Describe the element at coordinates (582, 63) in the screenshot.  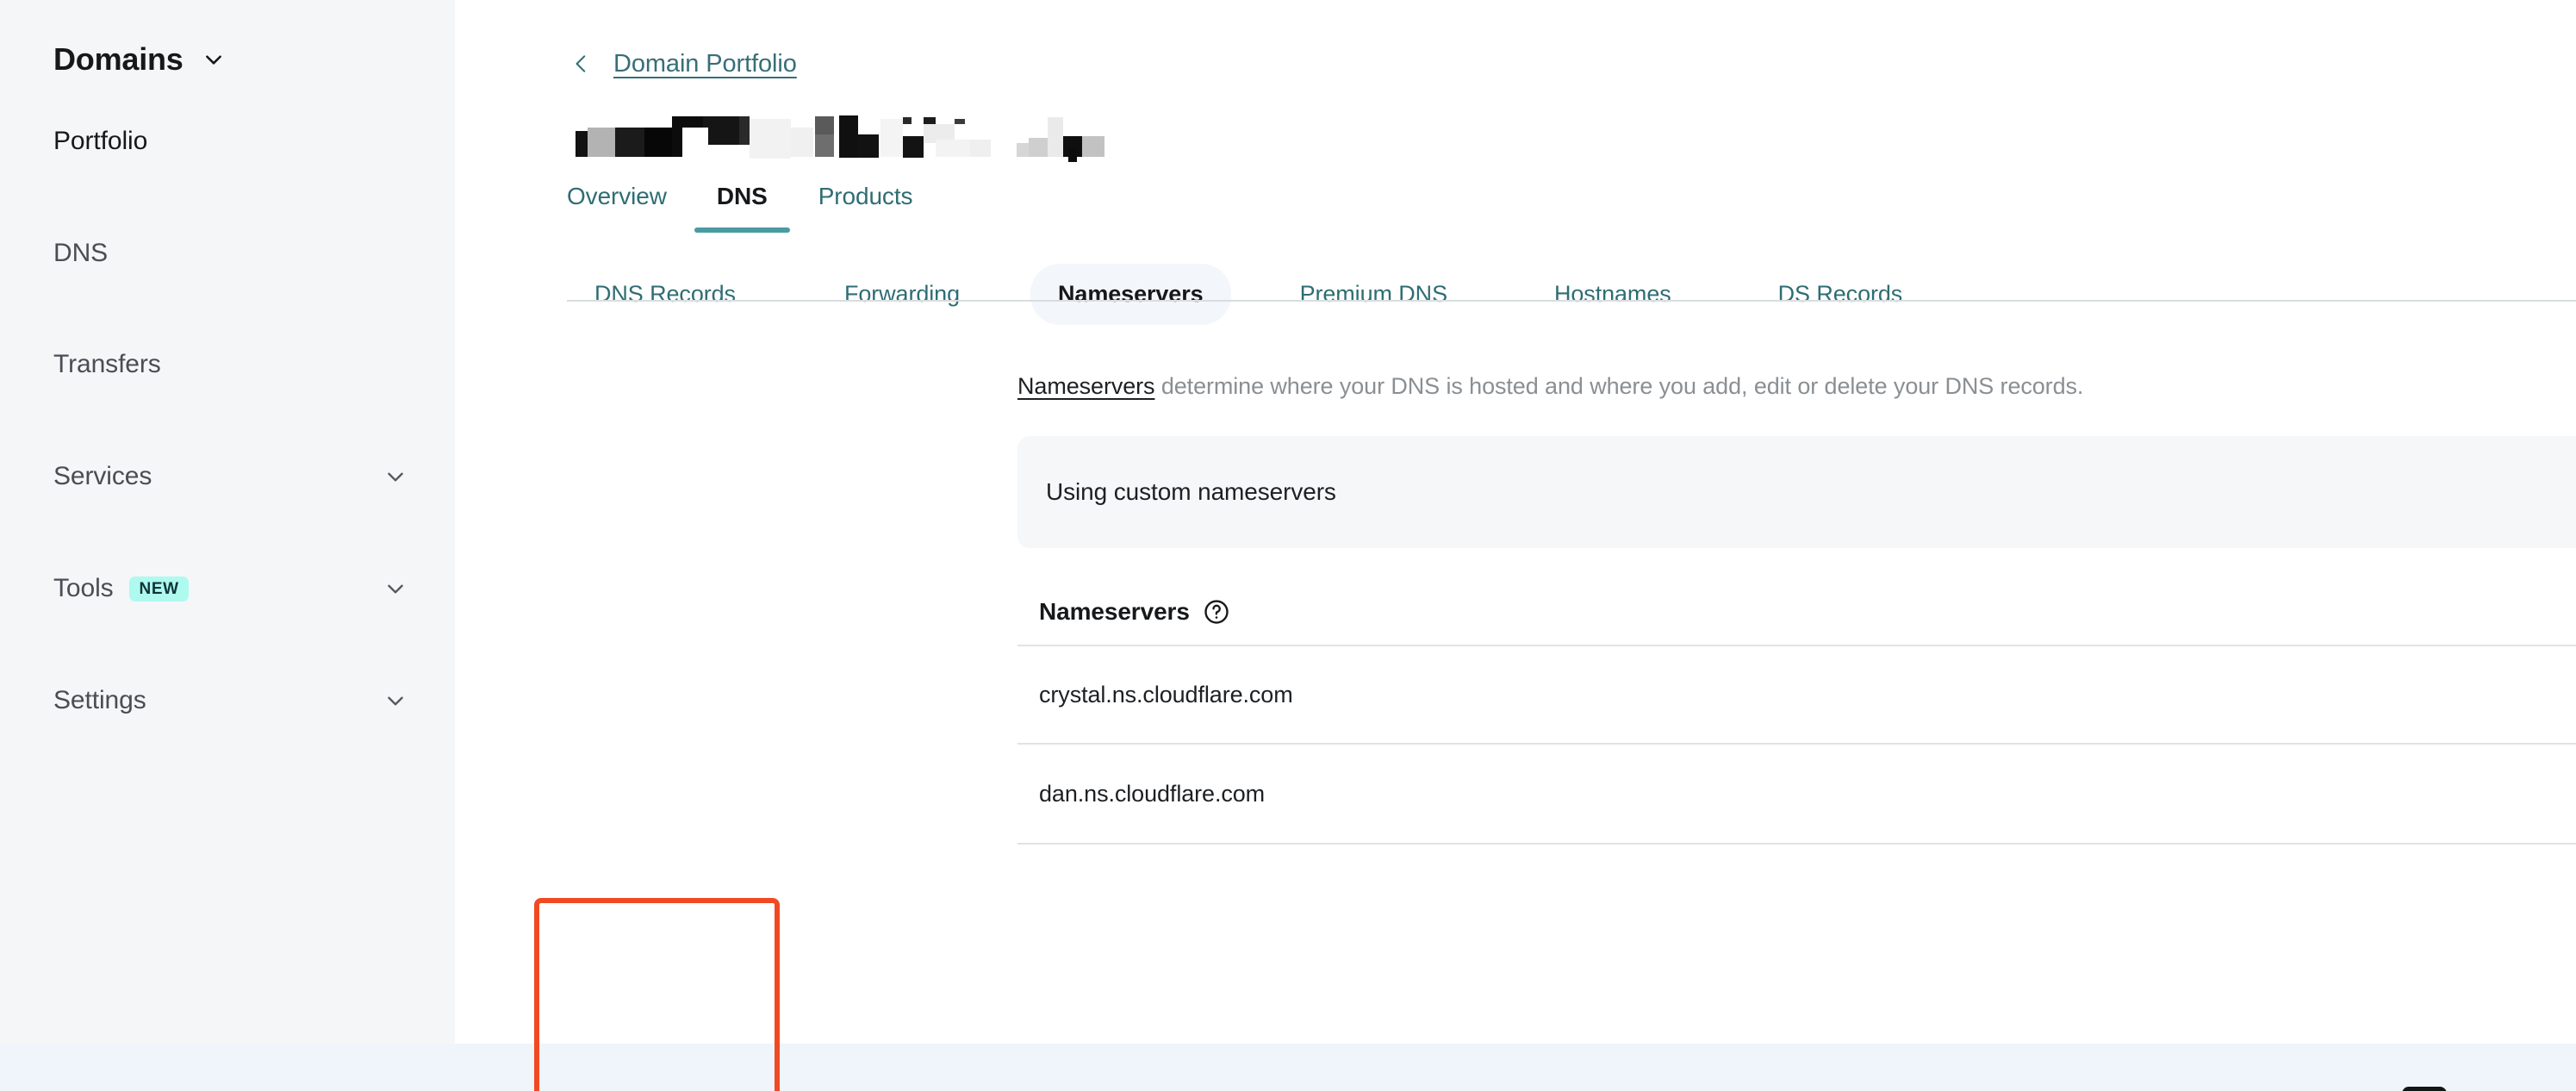
I see `chevron-left-icon` at that location.